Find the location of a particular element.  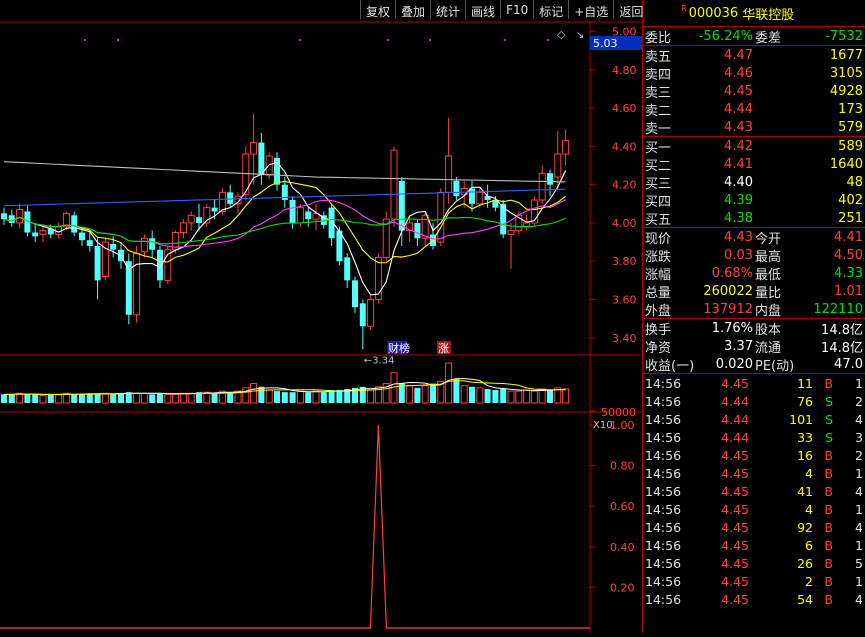

tick-row: 14:56 4.45 16 B 2 is located at coordinates (754, 455).